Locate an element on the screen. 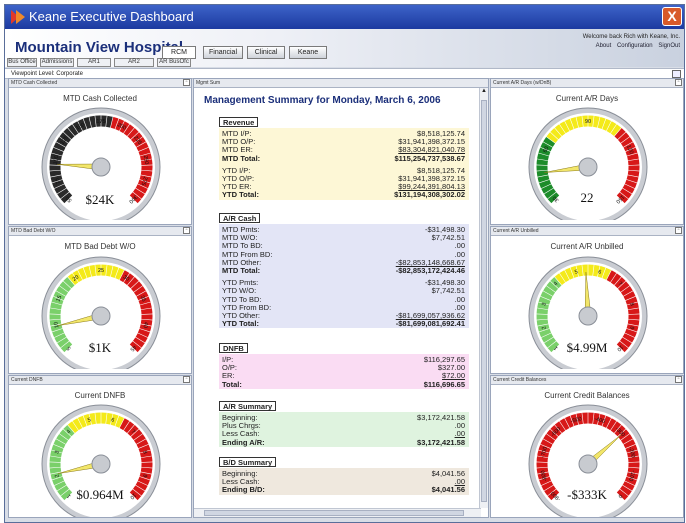 Image resolution: width=686 pixels, height=523 pixels. subtab-bus-office: Bus Office is located at coordinates (22, 62).